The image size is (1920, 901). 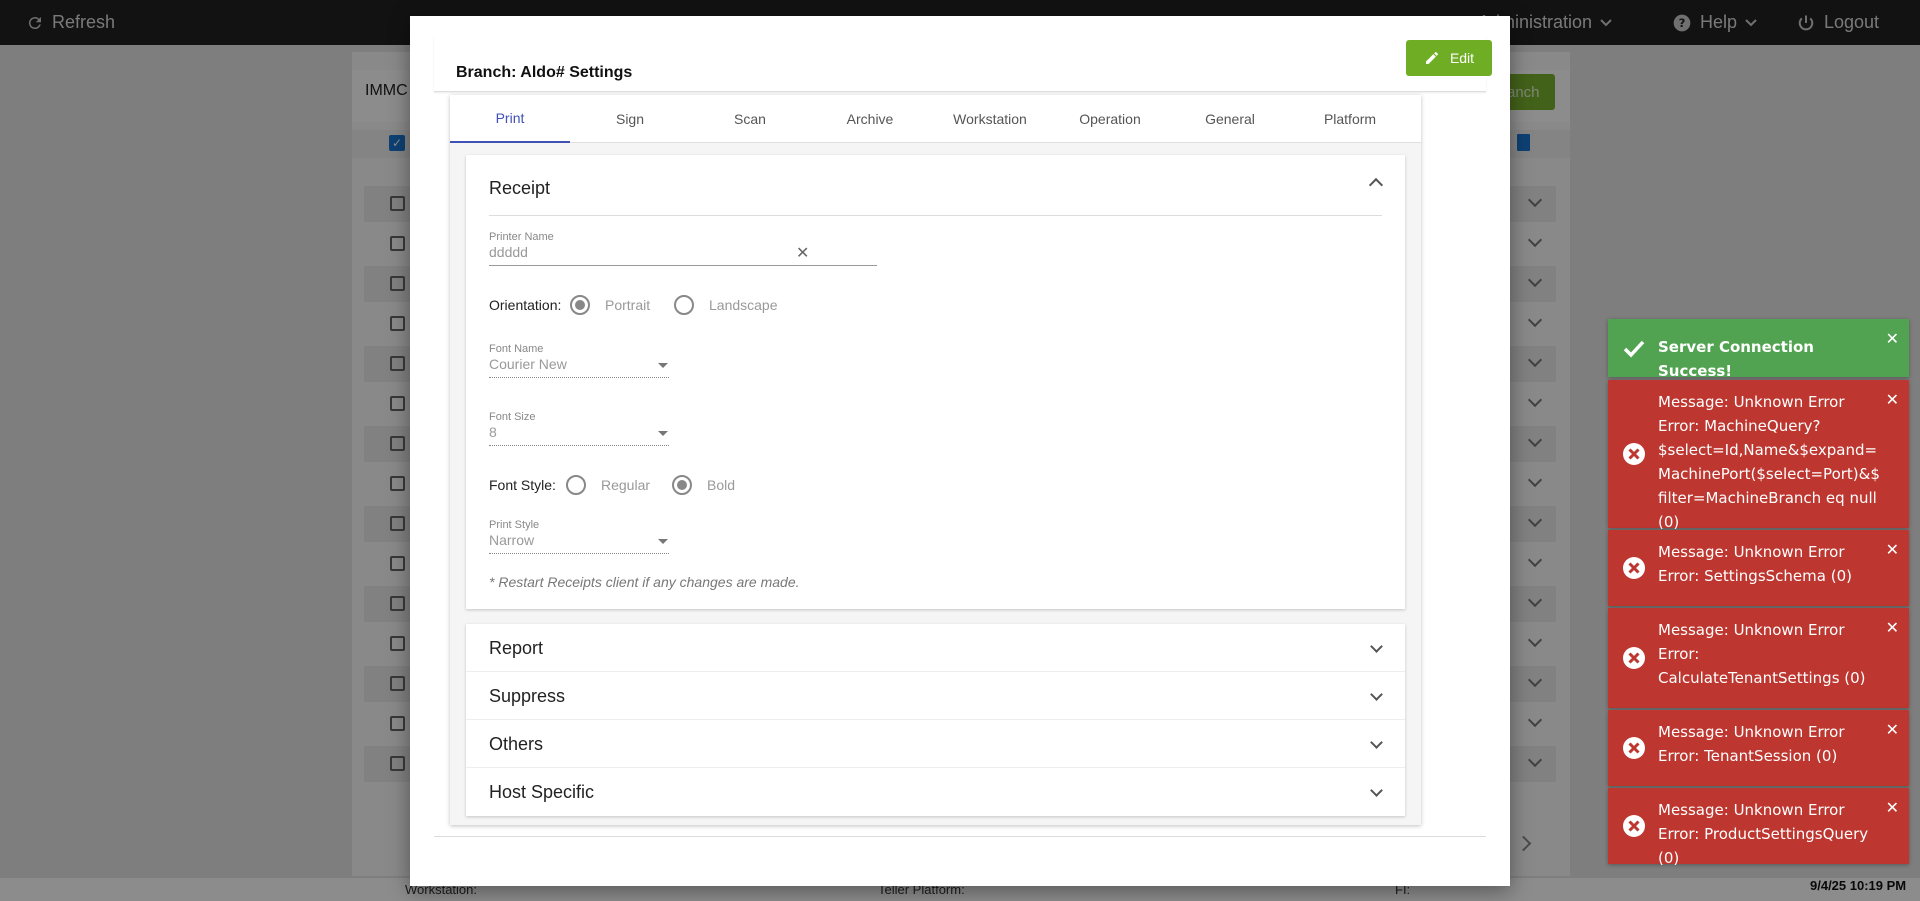 I want to click on font-style-regular-radio, so click(x=576, y=485).